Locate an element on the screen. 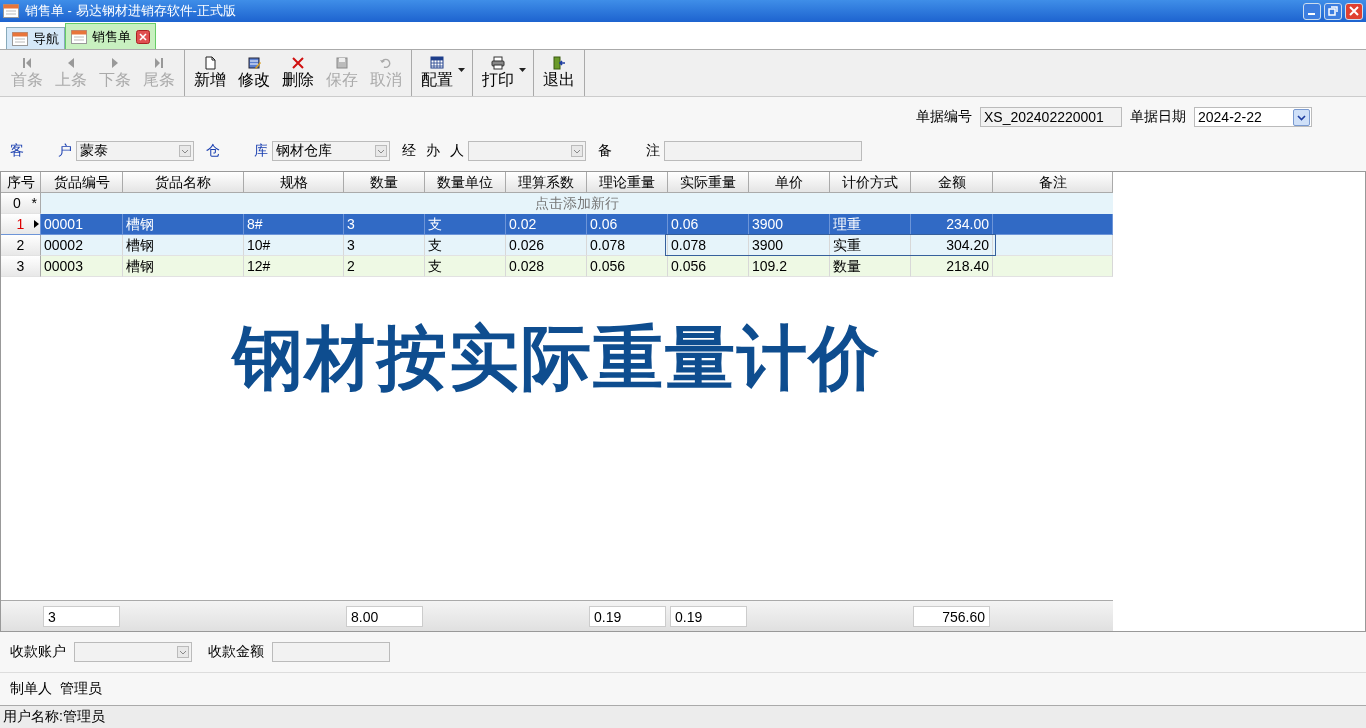  field-label: 制单人 is located at coordinates (31, 689).